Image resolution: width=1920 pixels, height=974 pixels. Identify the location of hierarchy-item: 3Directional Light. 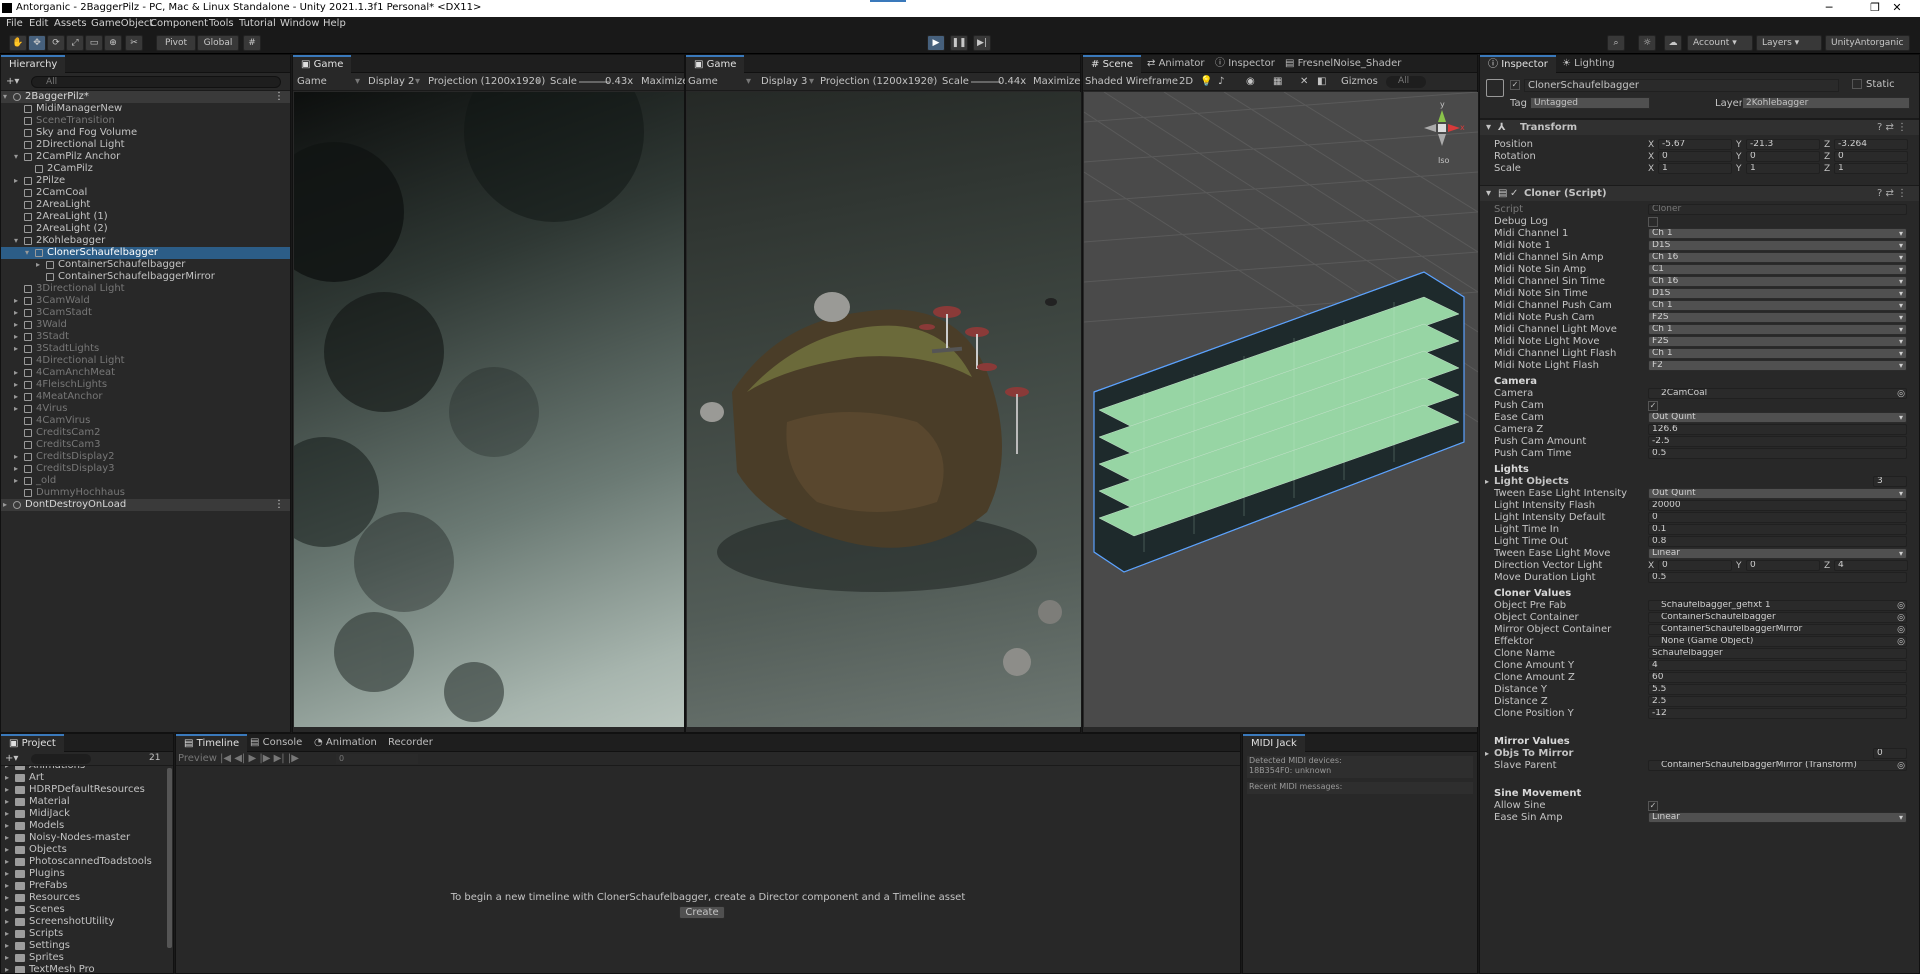
(145, 289).